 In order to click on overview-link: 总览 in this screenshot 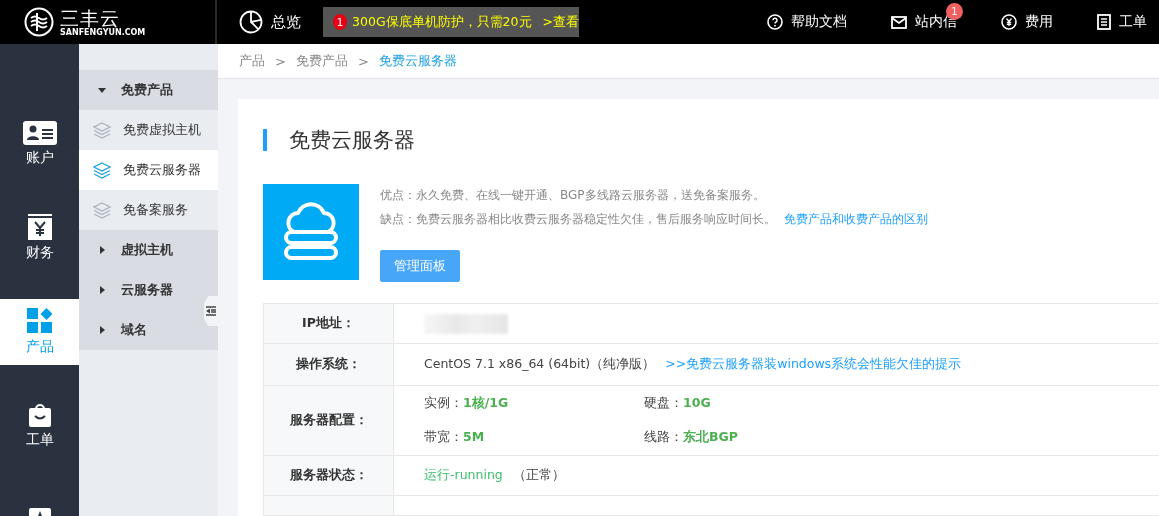, I will do `click(270, 22)`.